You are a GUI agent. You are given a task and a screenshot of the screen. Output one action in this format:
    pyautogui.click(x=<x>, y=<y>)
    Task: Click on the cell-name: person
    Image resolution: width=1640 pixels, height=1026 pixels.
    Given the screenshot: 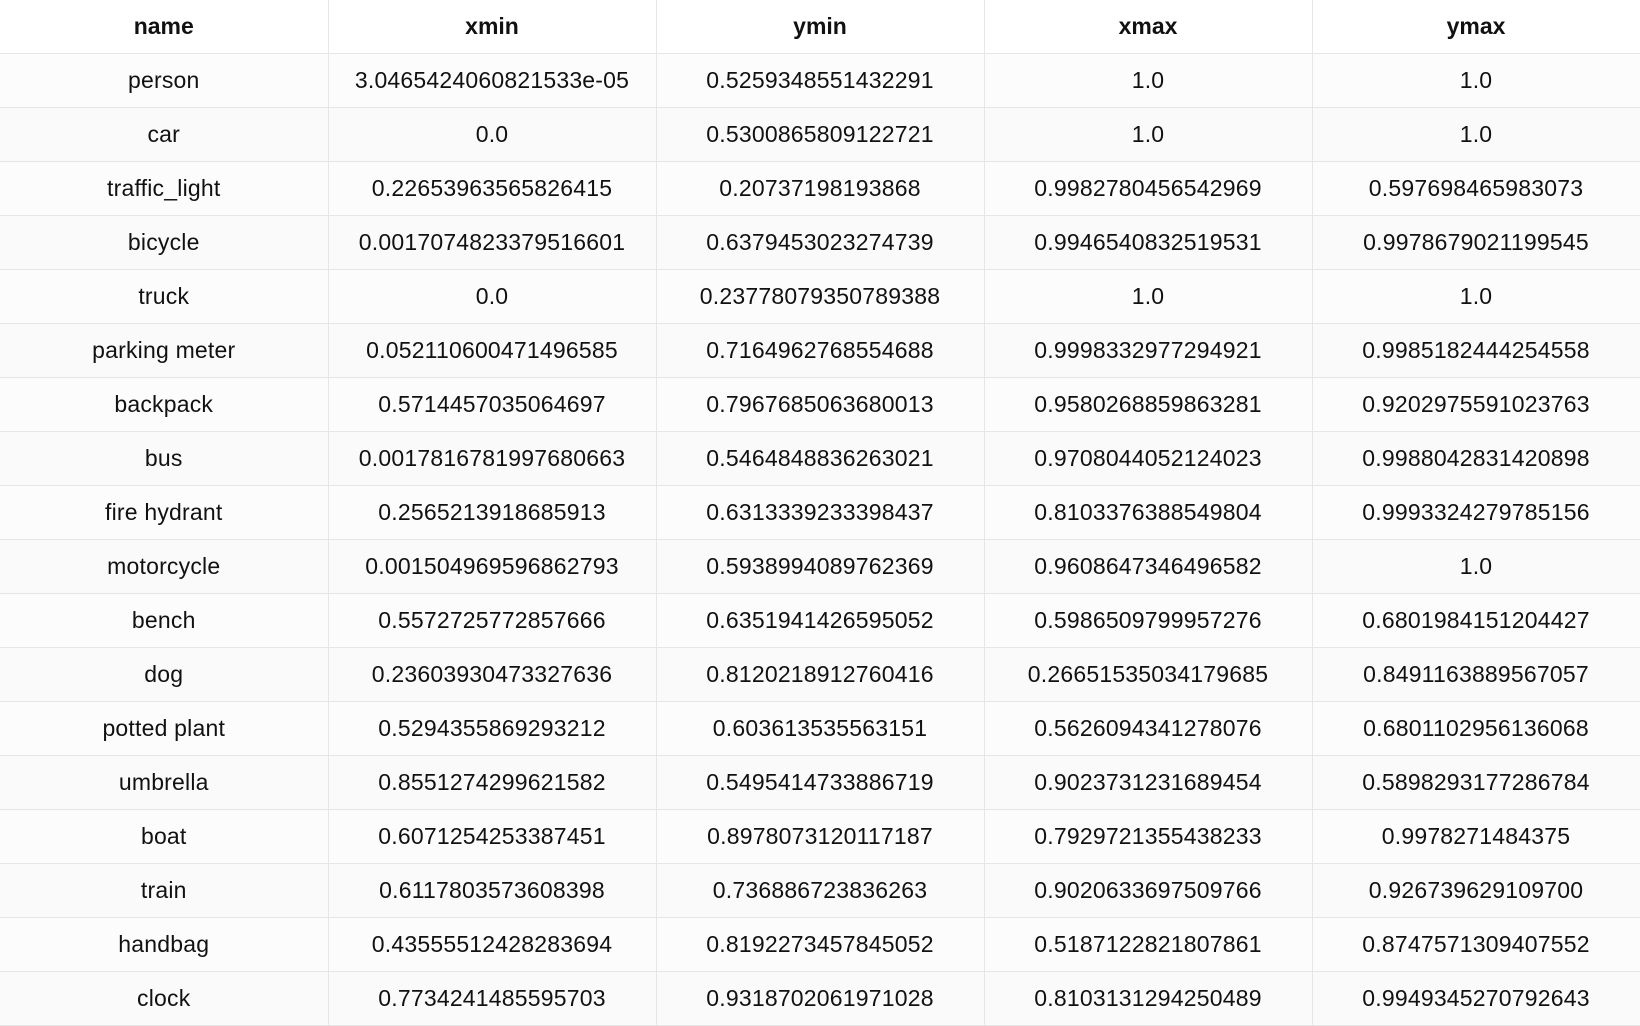 What is the action you would take?
    pyautogui.click(x=164, y=80)
    